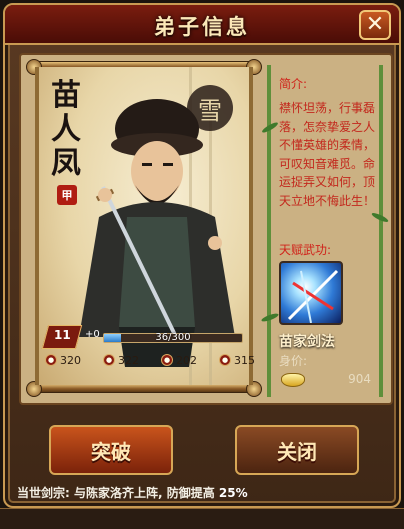 Image resolution: width=404 pixels, height=529 pixels. Describe the element at coordinates (327, 381) in the screenshot. I see `value-row: 904` at that location.